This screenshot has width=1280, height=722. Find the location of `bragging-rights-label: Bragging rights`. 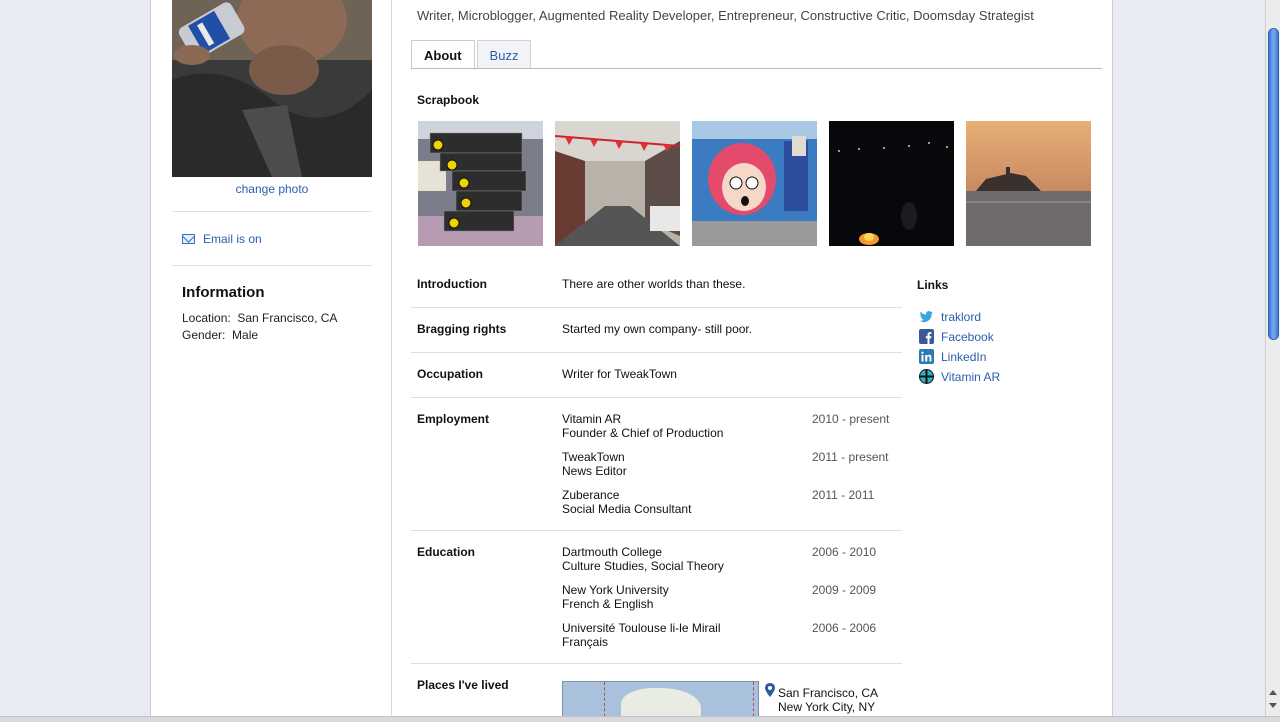

bragging-rights-label: Bragging rights is located at coordinates (462, 329).